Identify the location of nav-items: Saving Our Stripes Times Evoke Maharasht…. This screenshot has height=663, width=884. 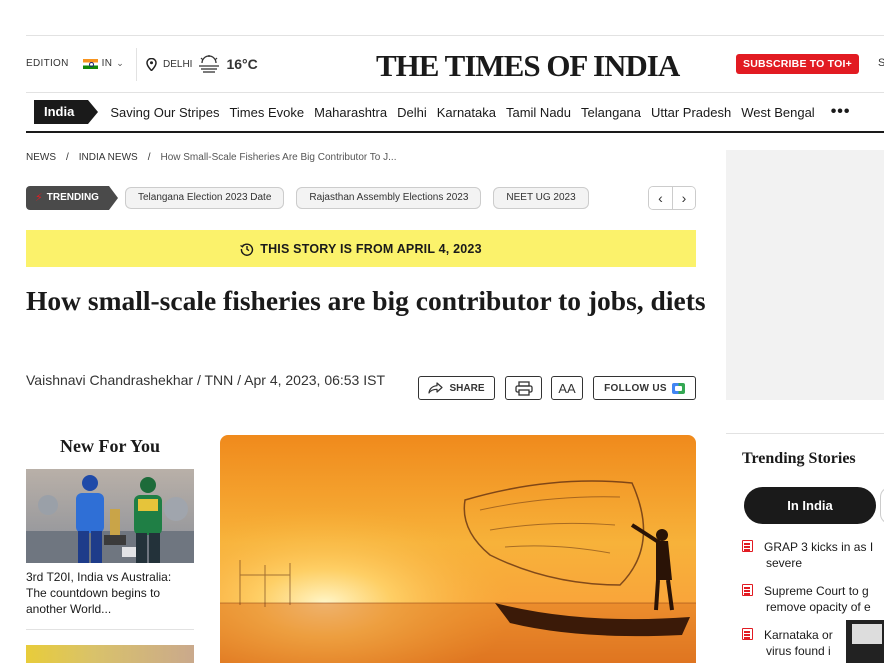
(462, 112).